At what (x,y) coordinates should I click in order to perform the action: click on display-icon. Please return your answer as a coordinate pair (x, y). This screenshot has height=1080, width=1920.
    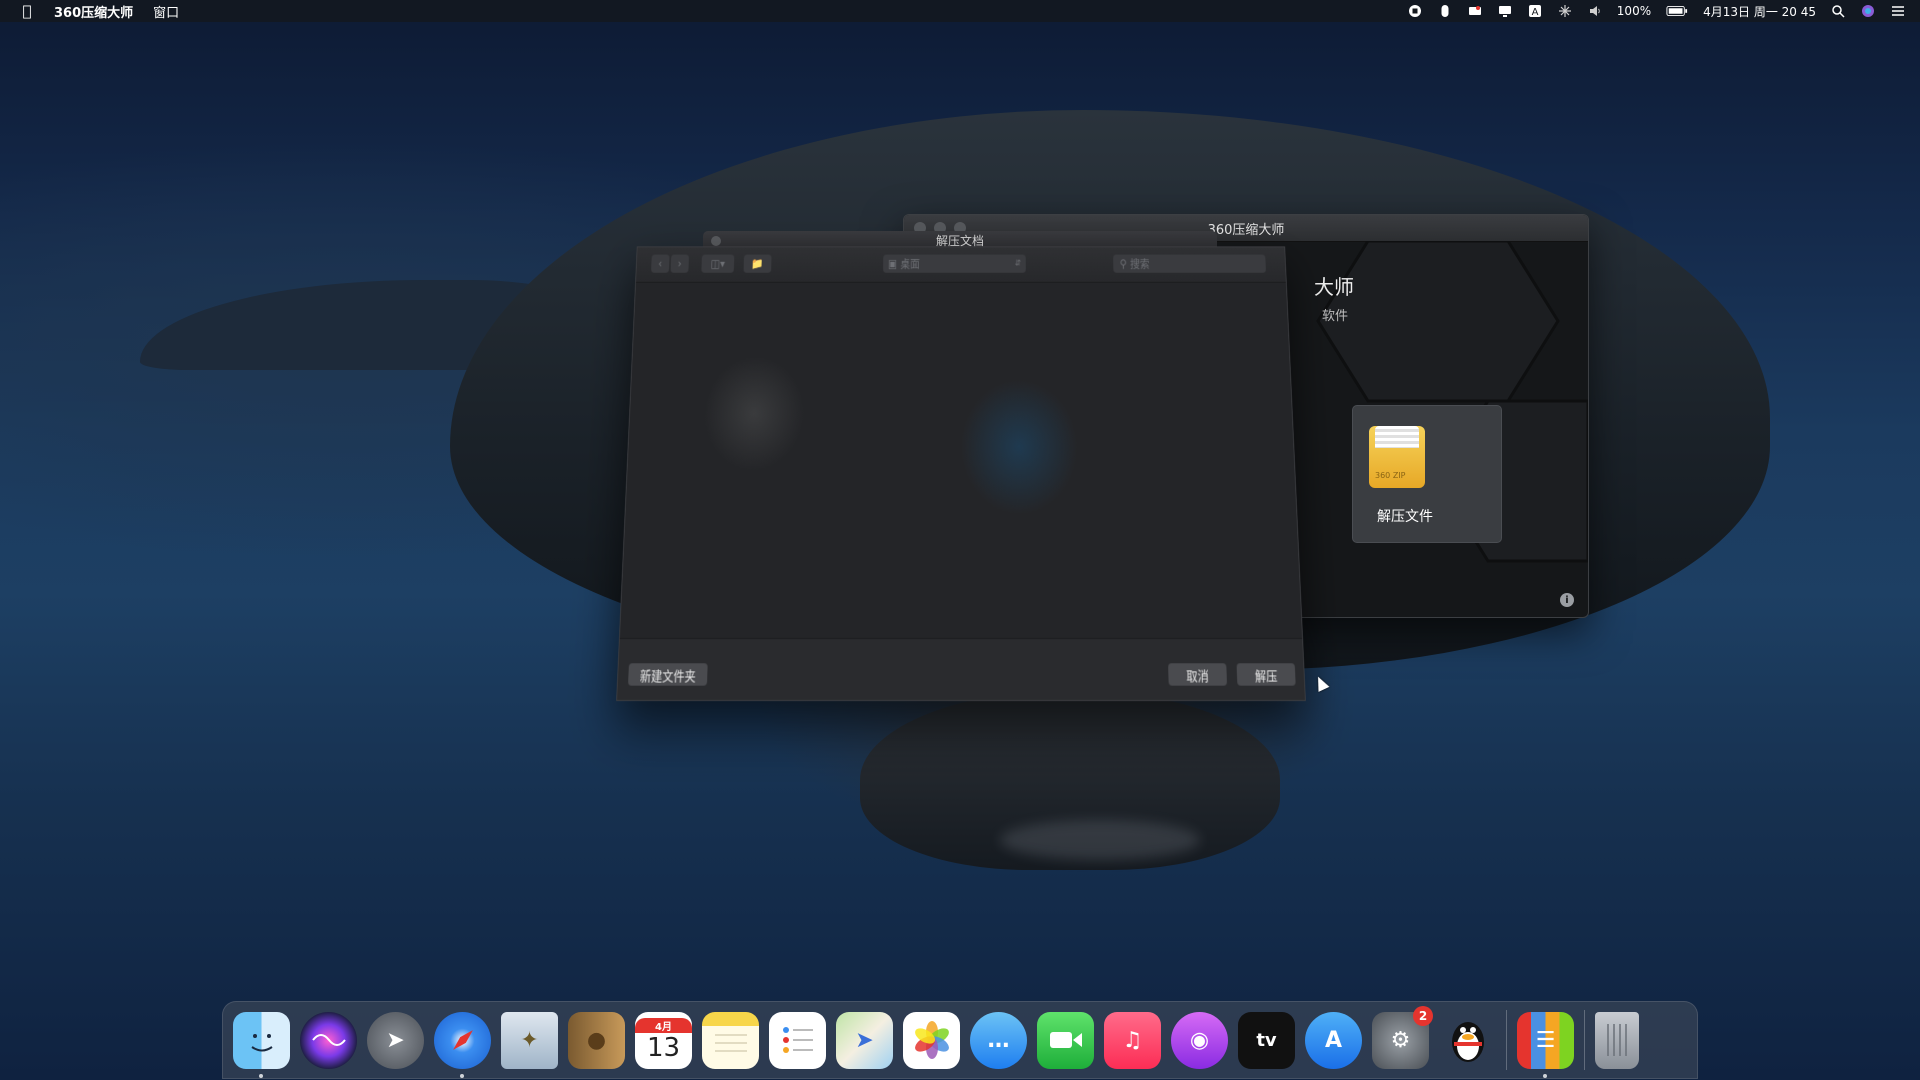
    Looking at the image, I should click on (1505, 11).